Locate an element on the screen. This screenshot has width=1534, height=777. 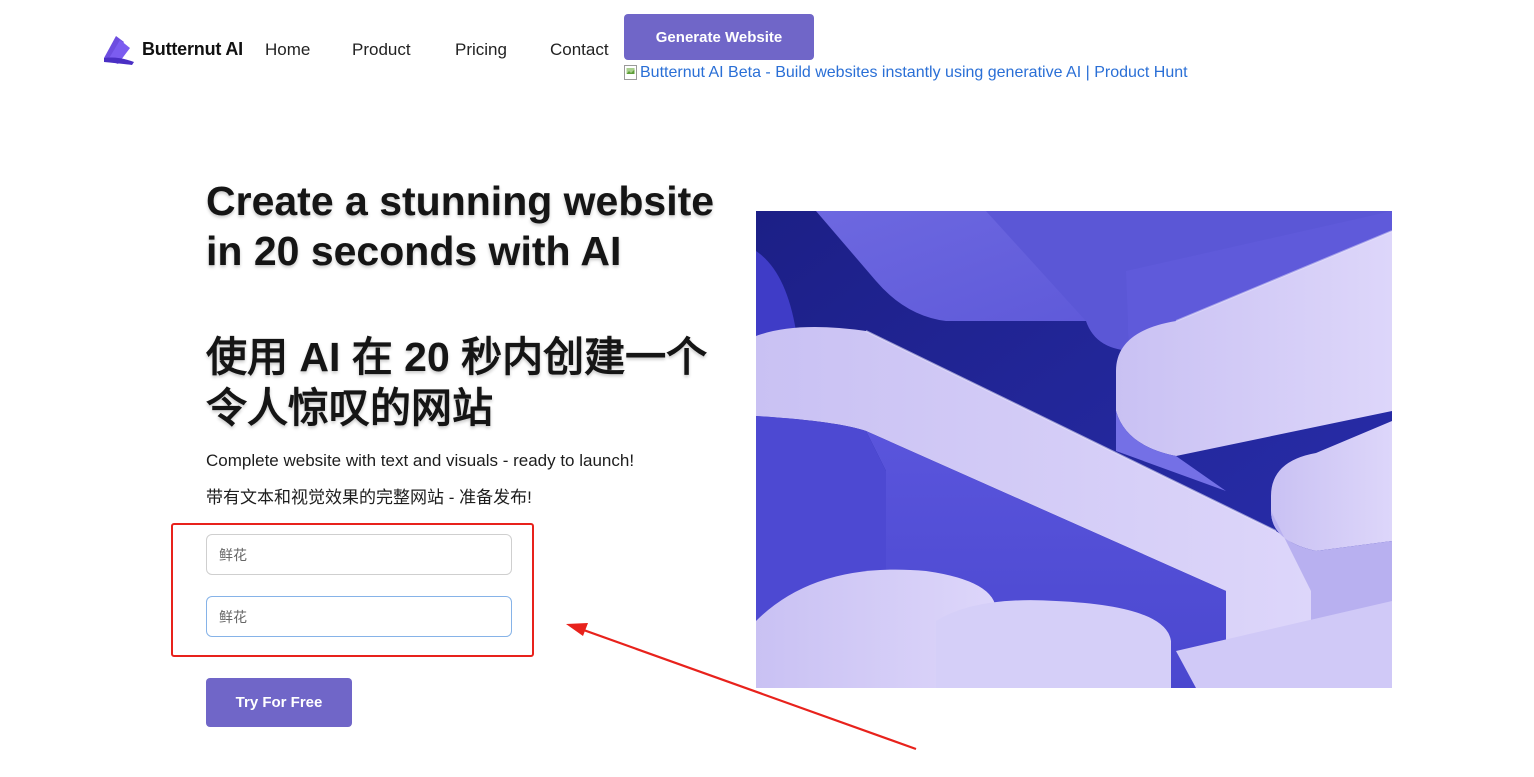
hero-subtitle-zh: 带有文本和视觉效果的完整网站 - 准备发布! is located at coordinates (369, 497).